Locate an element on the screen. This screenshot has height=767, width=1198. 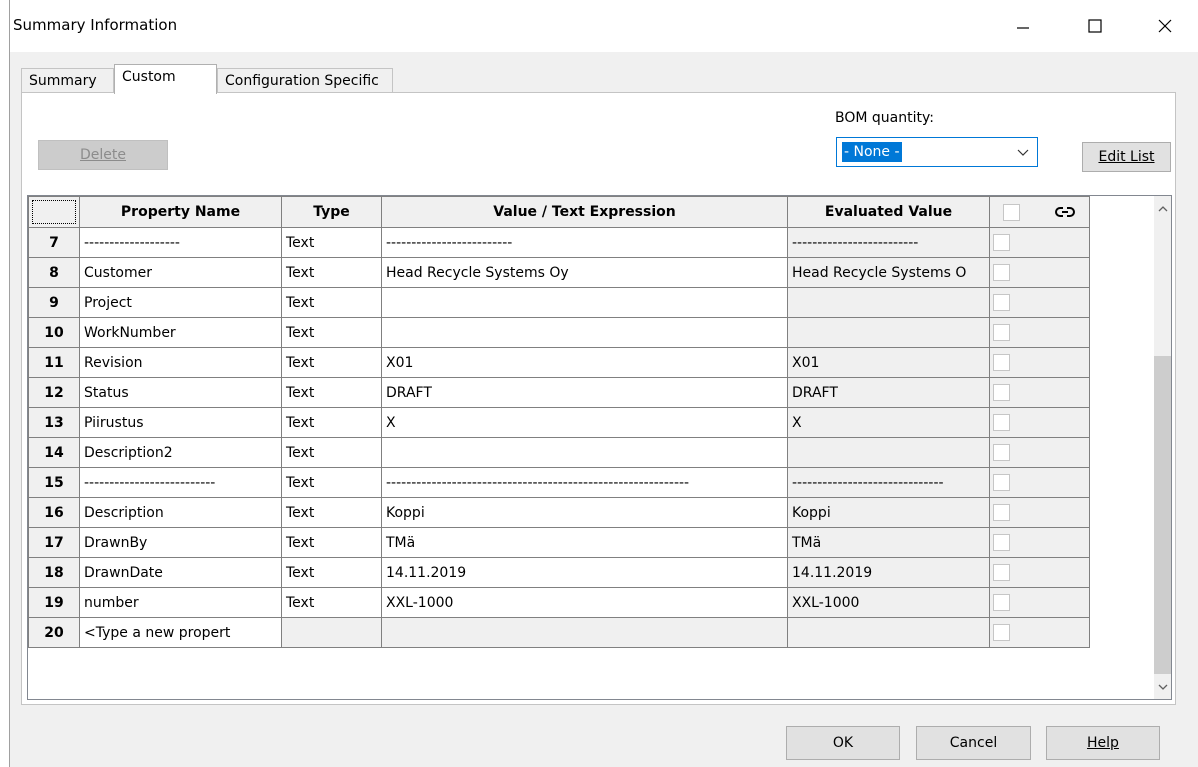
value-expression-cell: XXL-1000 is located at coordinates (584, 602).